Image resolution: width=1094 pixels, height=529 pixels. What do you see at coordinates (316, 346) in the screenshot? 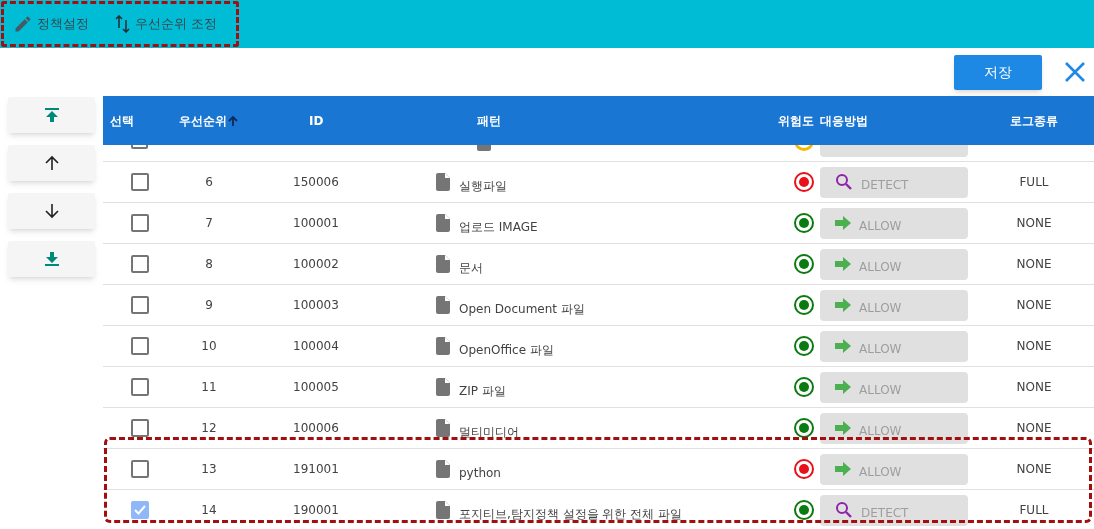
I see `id-cell: 100004` at bounding box center [316, 346].